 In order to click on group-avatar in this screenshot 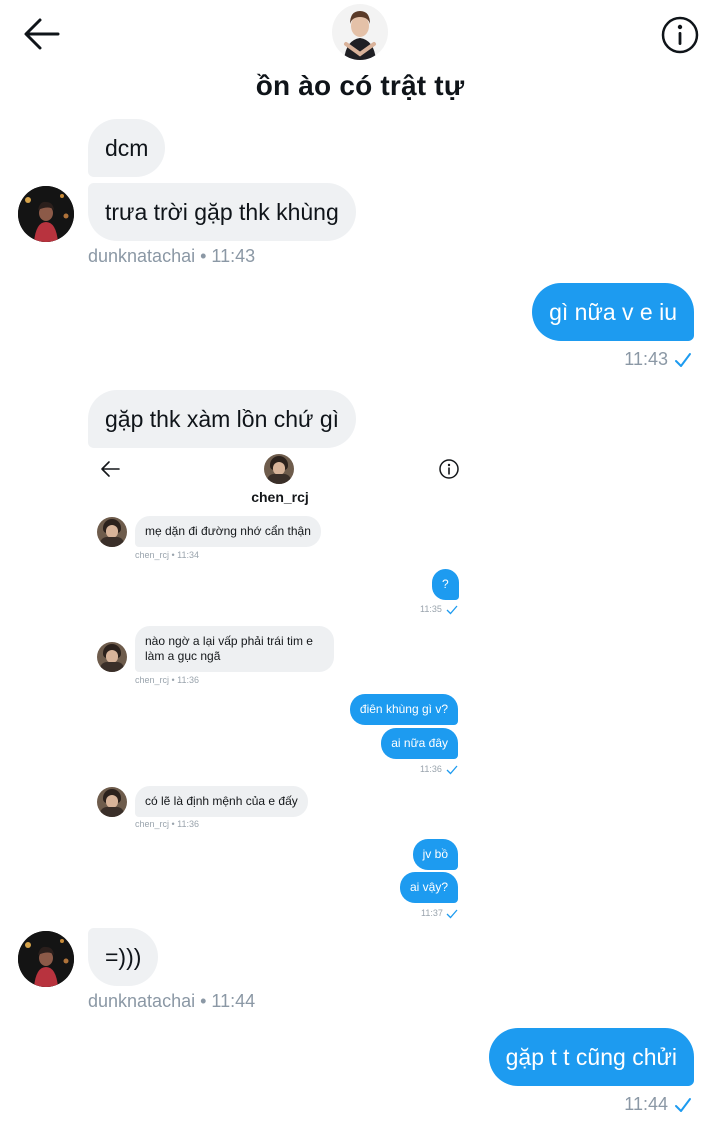, I will do `click(360, 32)`.